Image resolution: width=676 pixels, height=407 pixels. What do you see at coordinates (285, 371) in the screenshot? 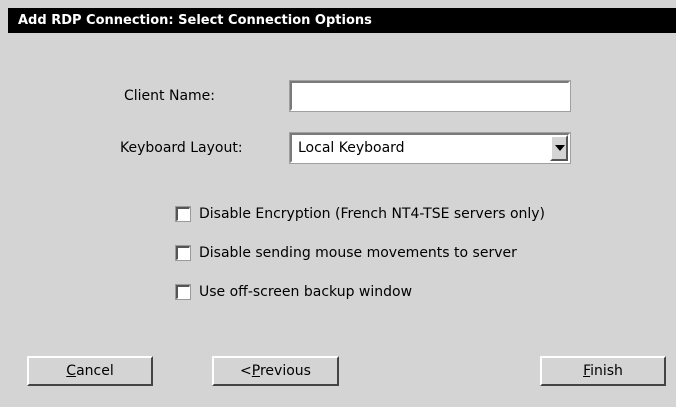
I see `previous-label: revious` at bounding box center [285, 371].